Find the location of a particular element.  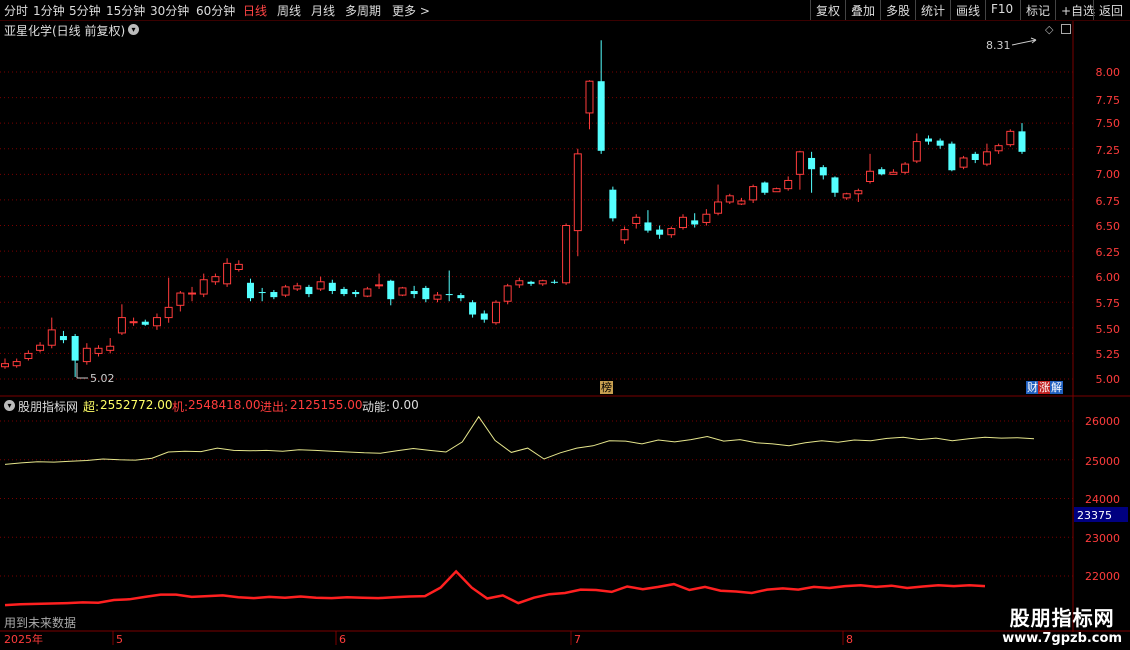

high-price-label: 8.31 is located at coordinates (998, 45).